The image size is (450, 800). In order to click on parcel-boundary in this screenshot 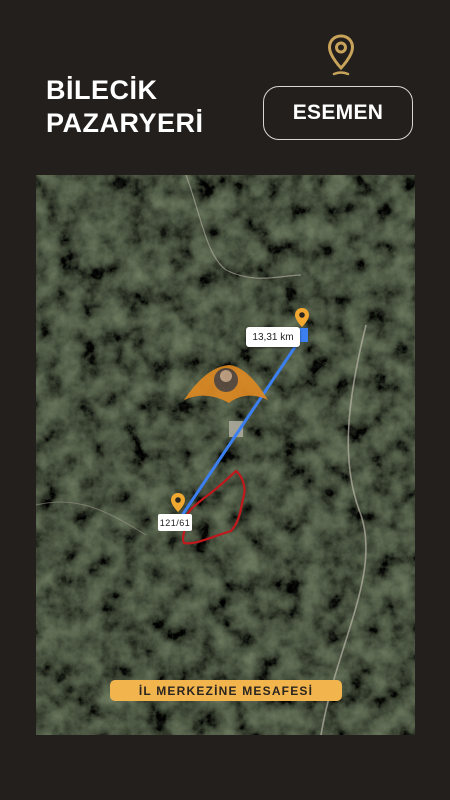, I will do `click(213, 507)`.